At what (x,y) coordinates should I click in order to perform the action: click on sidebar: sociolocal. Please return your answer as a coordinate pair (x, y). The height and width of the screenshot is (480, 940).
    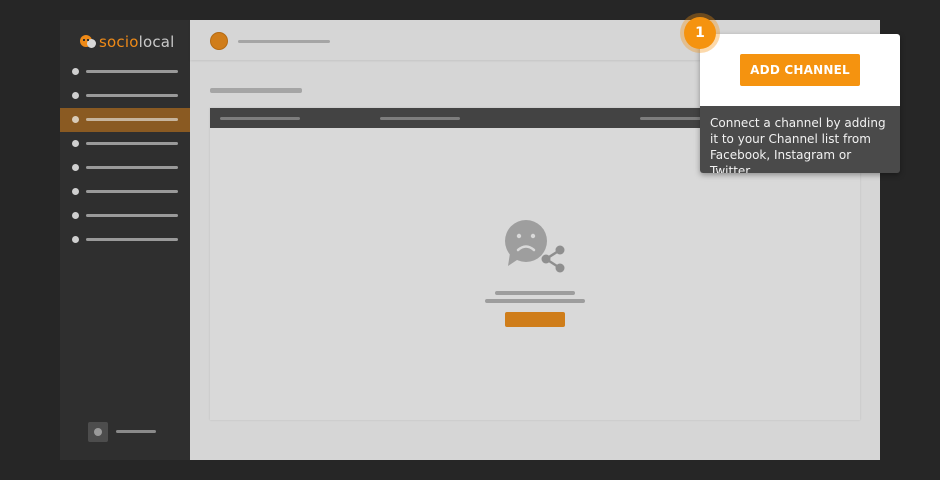
    Looking at the image, I should click on (125, 240).